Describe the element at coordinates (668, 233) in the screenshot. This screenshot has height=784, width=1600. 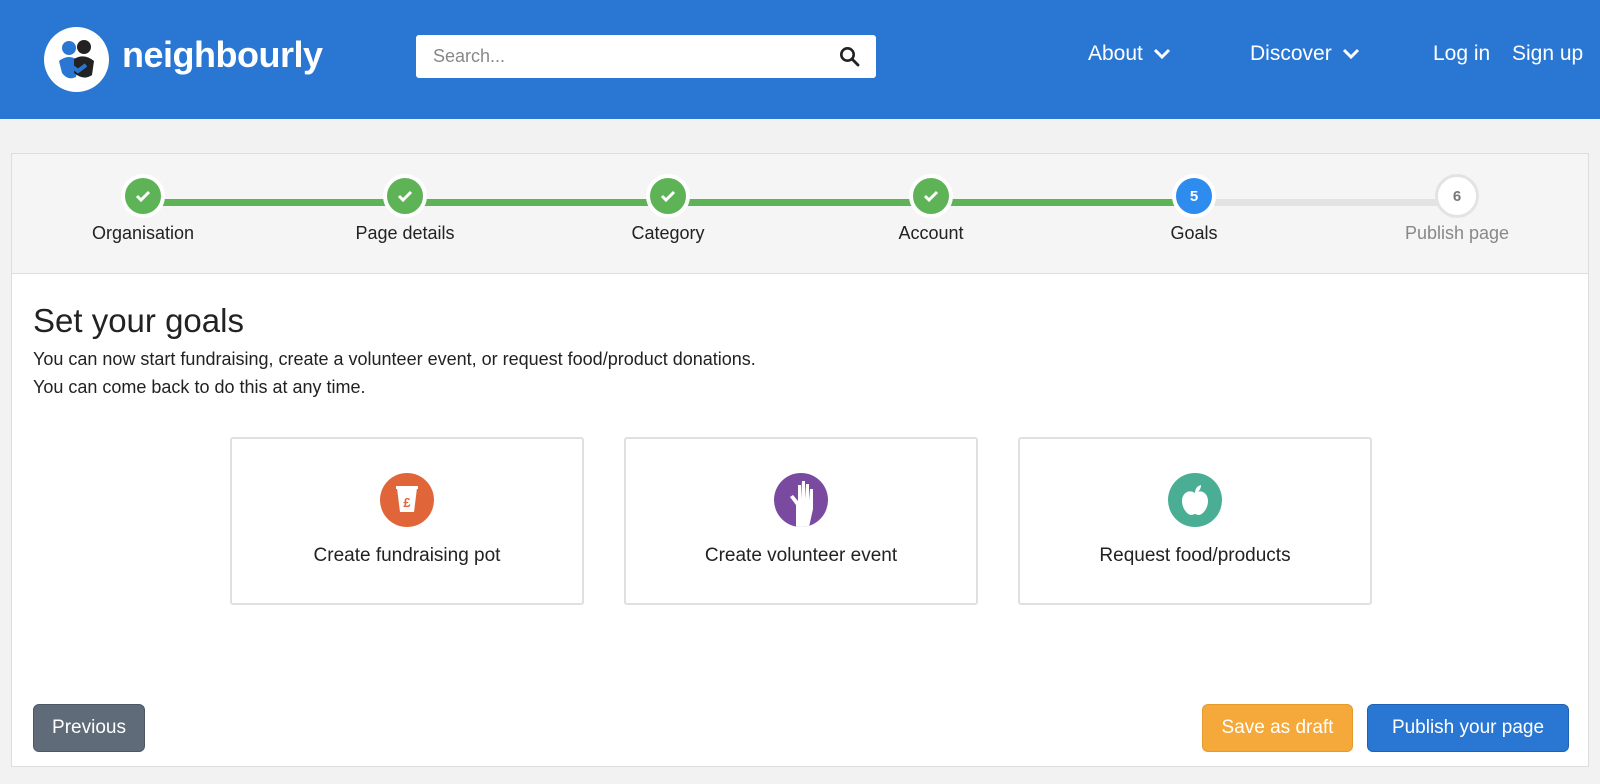
I see `step-label: Category` at that location.